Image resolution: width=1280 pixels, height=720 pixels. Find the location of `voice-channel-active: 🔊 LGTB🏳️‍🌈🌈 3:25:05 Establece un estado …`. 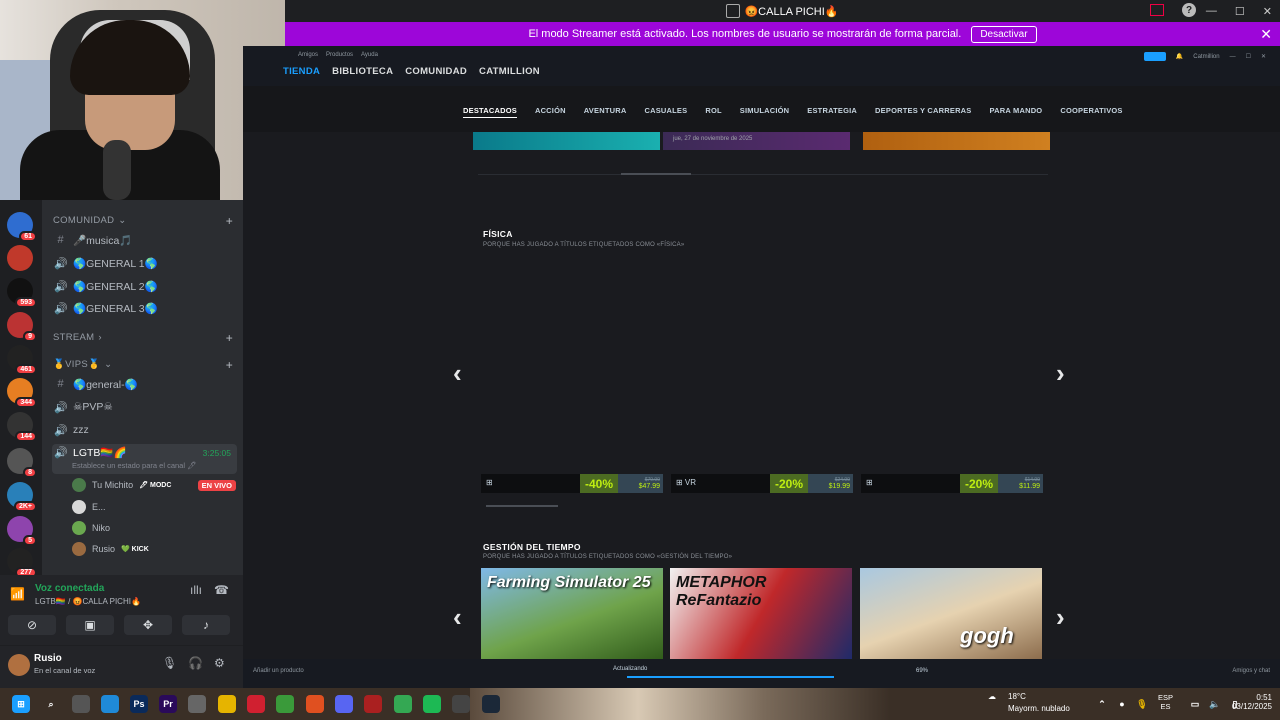

voice-channel-active: 🔊 LGTB🏳️‍🌈🌈 3:25:05 Establece un estado … is located at coordinates (144, 459).